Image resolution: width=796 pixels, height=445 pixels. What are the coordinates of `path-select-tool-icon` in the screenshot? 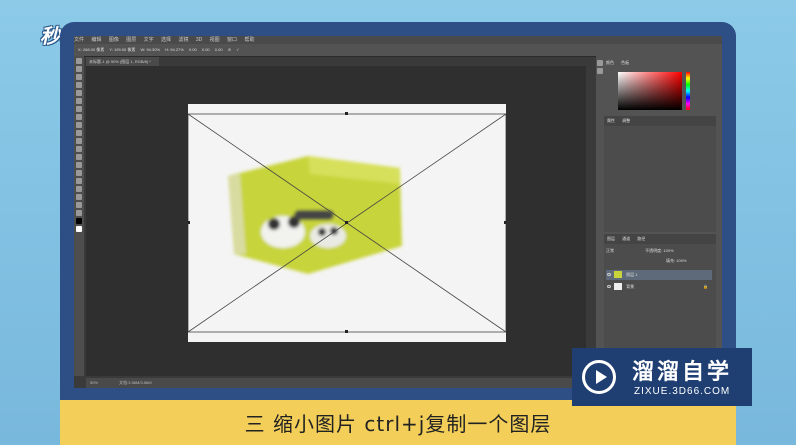 It's located at (79, 189).